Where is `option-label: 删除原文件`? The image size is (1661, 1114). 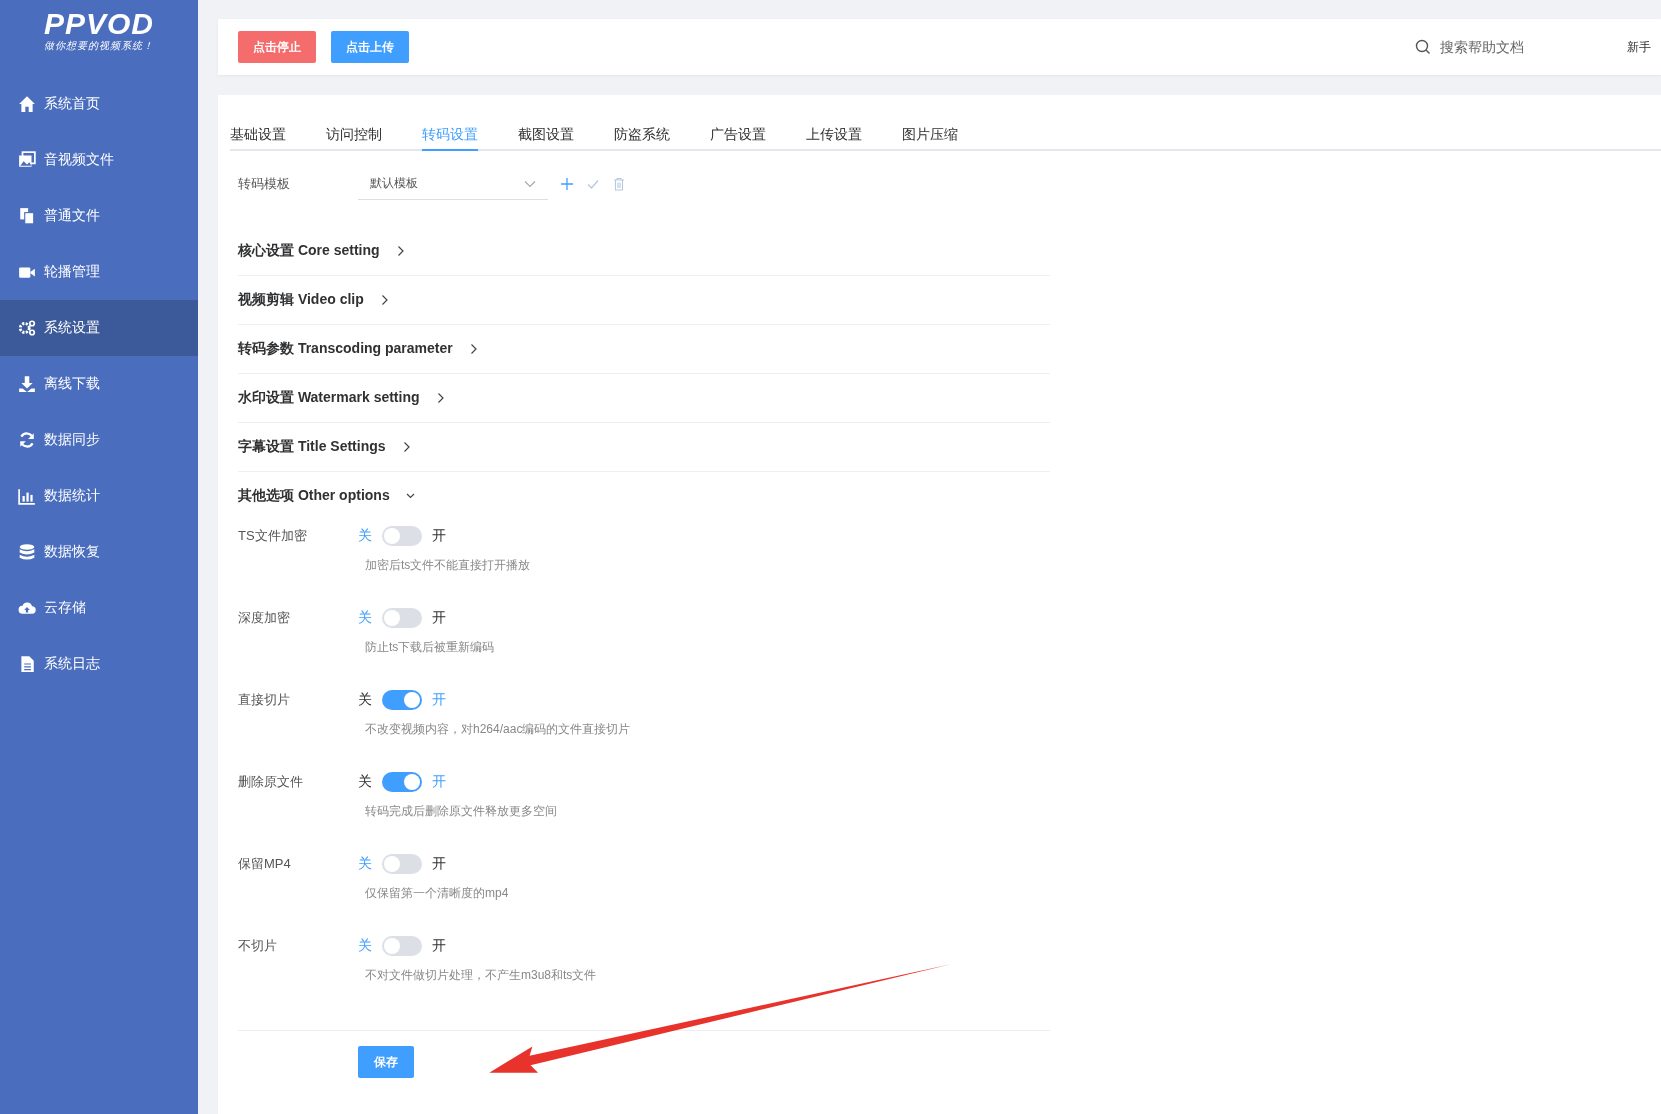 option-label: 删除原文件 is located at coordinates (271, 782).